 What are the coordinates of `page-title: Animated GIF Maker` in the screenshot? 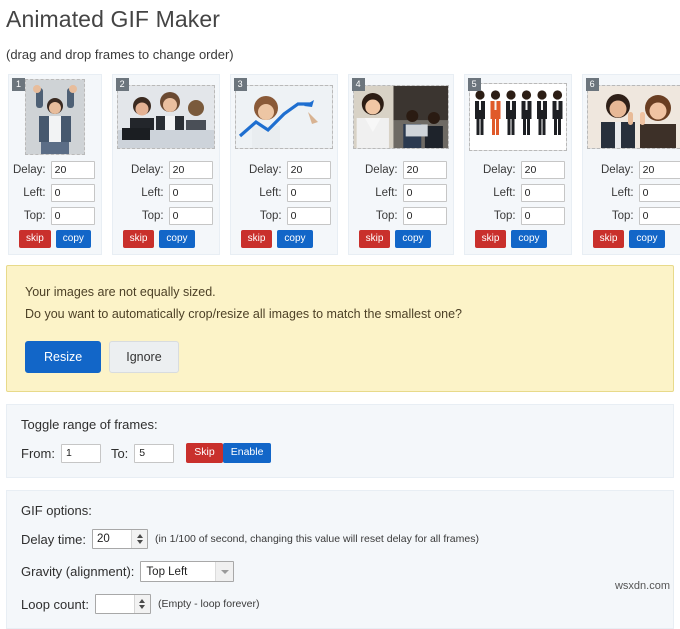 It's located at (113, 19).